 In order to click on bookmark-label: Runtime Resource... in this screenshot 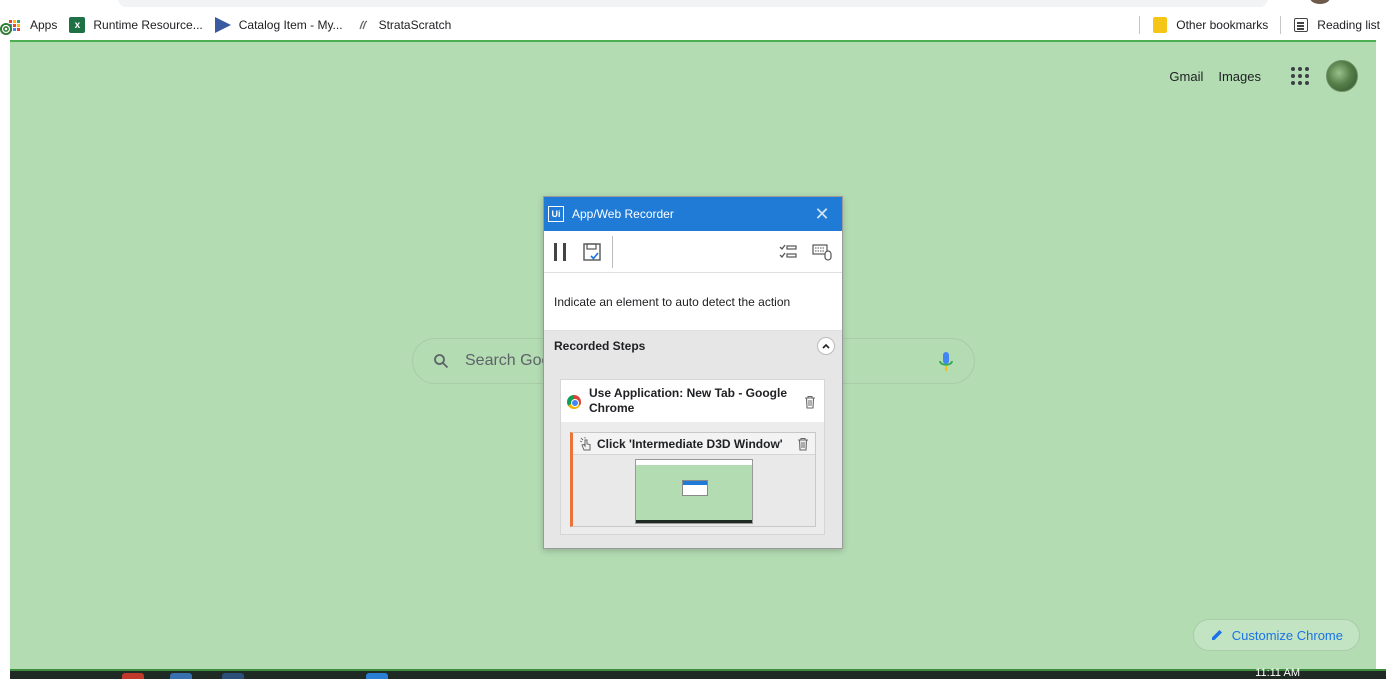, I will do `click(148, 25)`.